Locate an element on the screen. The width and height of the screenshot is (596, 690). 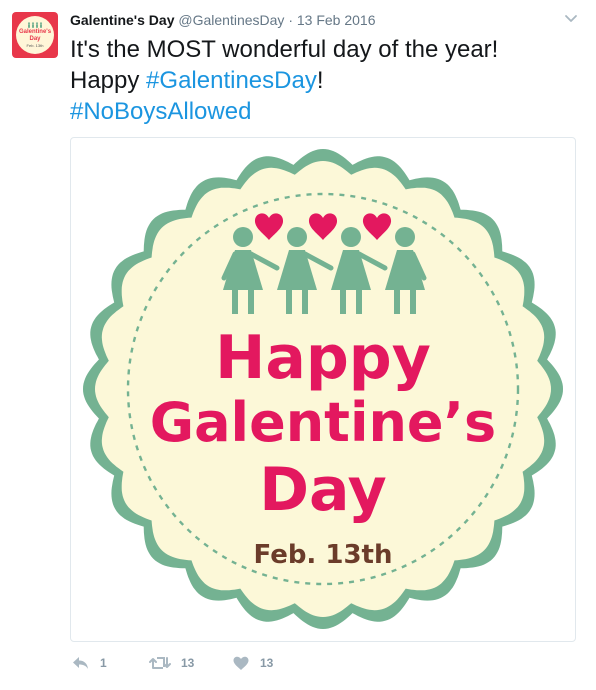
image-date: Feb. 13th is located at coordinates (322, 555).